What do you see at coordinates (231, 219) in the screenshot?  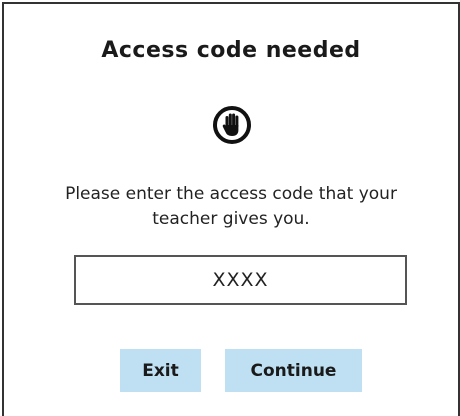 I see `instructions-line-2: teacher gives you.` at bounding box center [231, 219].